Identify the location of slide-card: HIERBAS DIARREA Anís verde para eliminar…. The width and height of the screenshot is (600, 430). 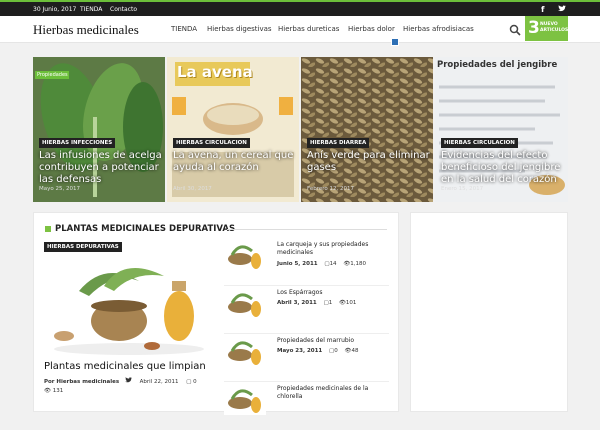
(367, 129).